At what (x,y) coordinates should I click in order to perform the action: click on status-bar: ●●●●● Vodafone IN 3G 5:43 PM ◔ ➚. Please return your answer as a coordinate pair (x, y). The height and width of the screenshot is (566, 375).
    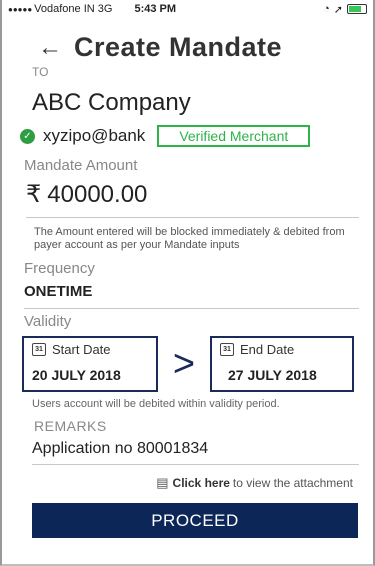
    Looking at the image, I should click on (187, 9).